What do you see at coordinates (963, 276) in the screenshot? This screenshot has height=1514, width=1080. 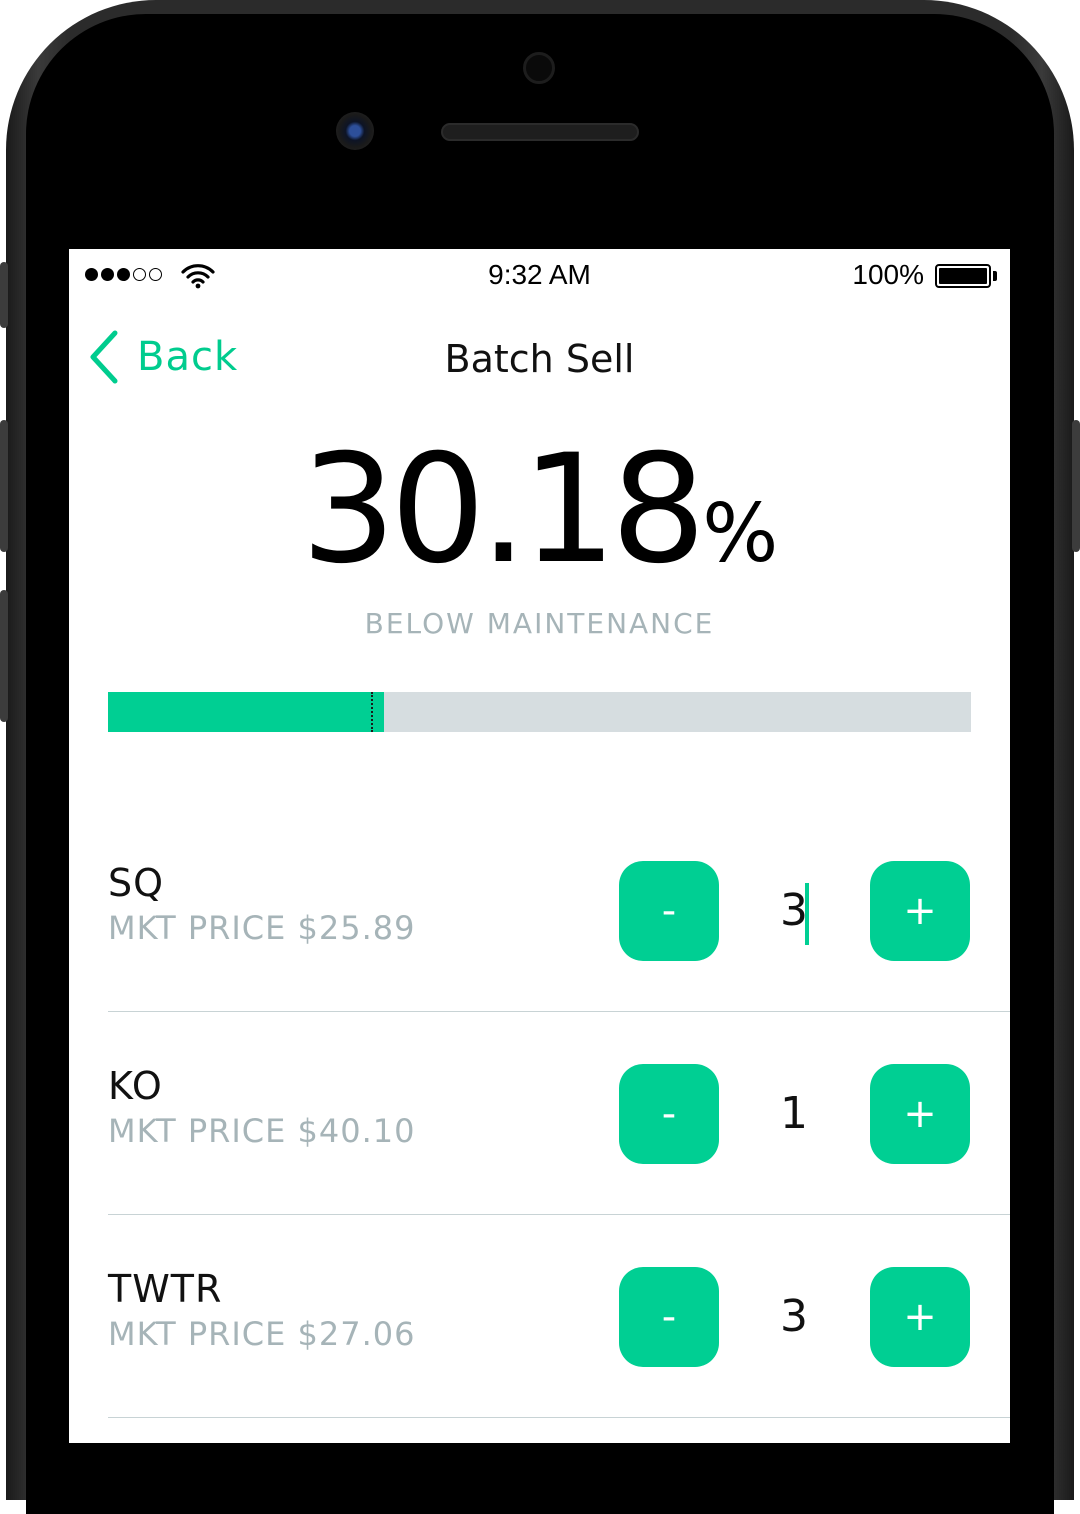 I see `battery-icon` at bounding box center [963, 276].